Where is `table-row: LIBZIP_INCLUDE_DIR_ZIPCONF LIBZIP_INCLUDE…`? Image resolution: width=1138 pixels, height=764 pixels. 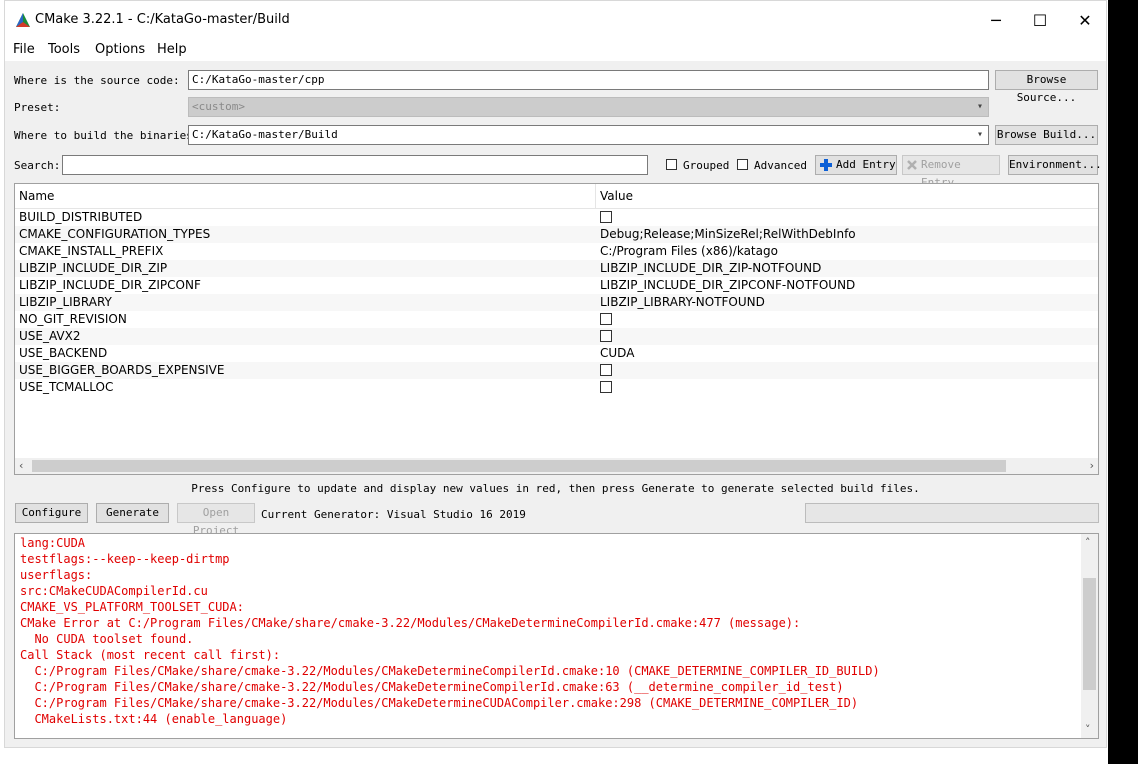
table-row: LIBZIP_INCLUDE_DIR_ZIPCONF LIBZIP_INCLUDE… is located at coordinates (556, 285).